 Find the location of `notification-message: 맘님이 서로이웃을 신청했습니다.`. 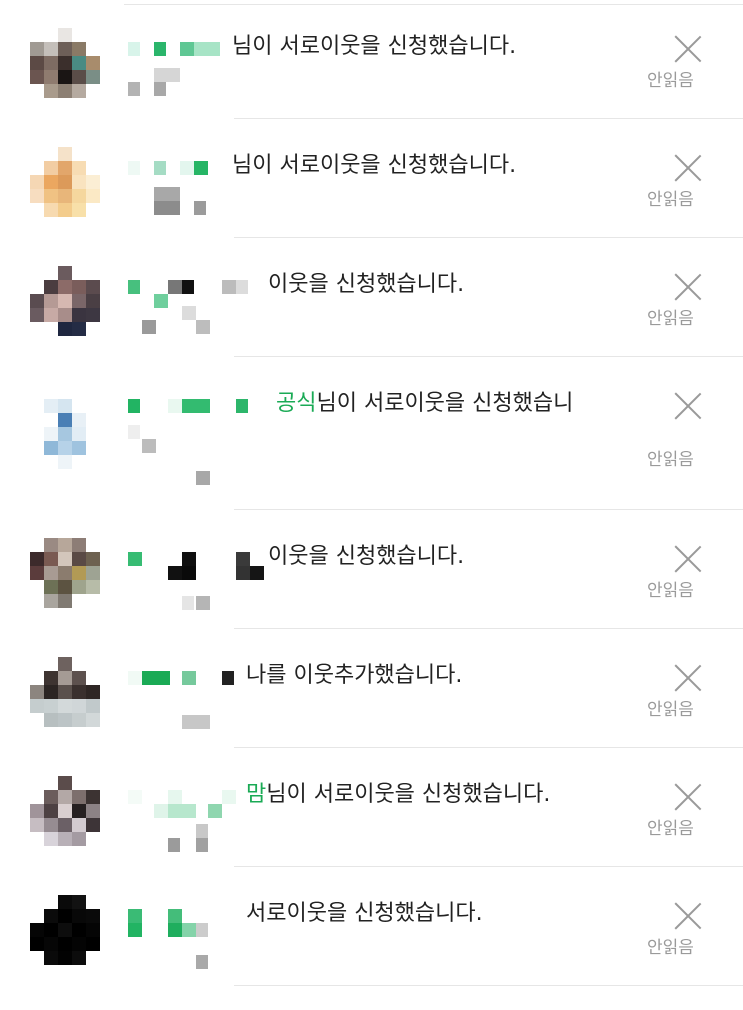

notification-message: 맘님이 서로이웃을 신청했습니다. is located at coordinates (398, 795).